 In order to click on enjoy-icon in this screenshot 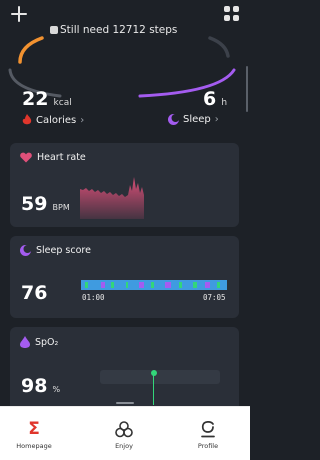, I will do `click(124, 429)`.